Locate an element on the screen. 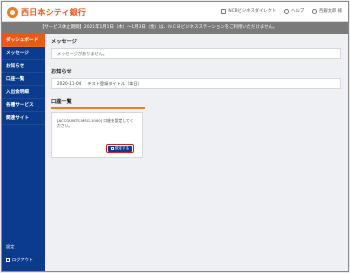 Image resolution: width=350 pixels, height=273 pixels. configure-button-highlight: 設定する is located at coordinates (120, 148).